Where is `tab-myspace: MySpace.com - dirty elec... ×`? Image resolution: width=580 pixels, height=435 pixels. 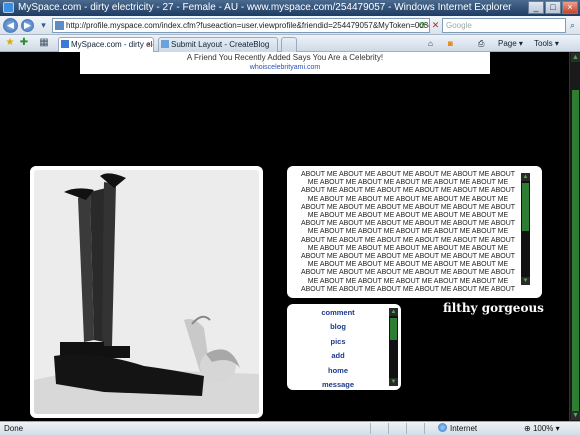
tab-myspace: MySpace.com - dirty elec... × is located at coordinates (106, 44).